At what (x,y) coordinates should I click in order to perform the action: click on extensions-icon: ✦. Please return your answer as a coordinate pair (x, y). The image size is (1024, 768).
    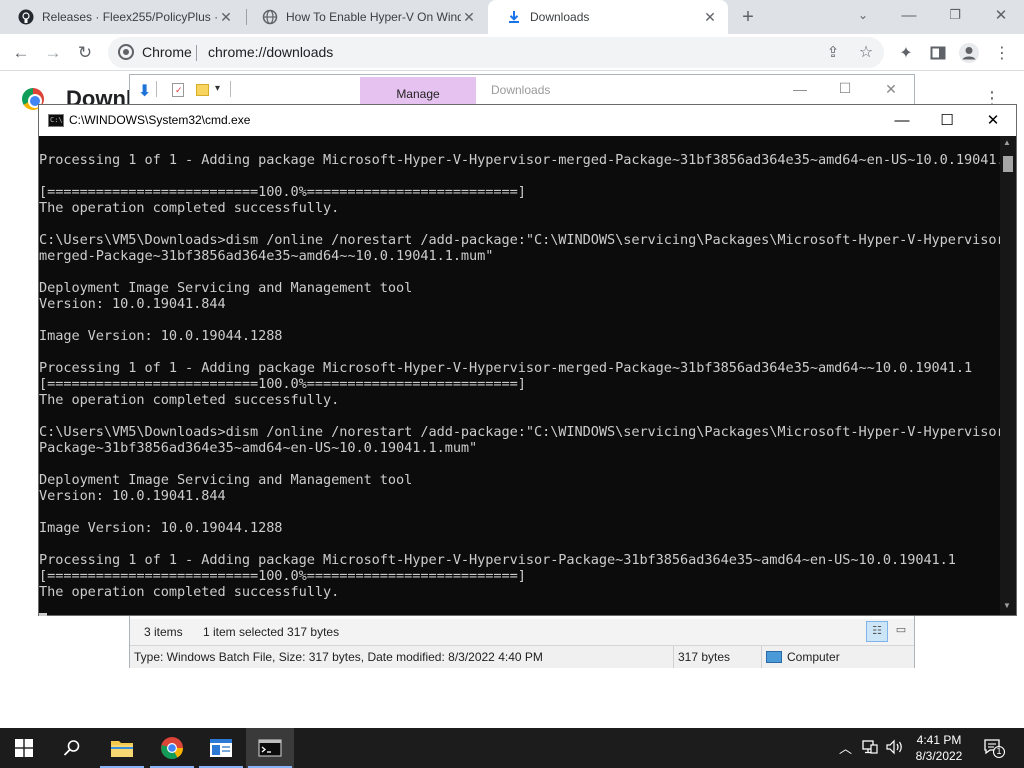
    Looking at the image, I should click on (906, 53).